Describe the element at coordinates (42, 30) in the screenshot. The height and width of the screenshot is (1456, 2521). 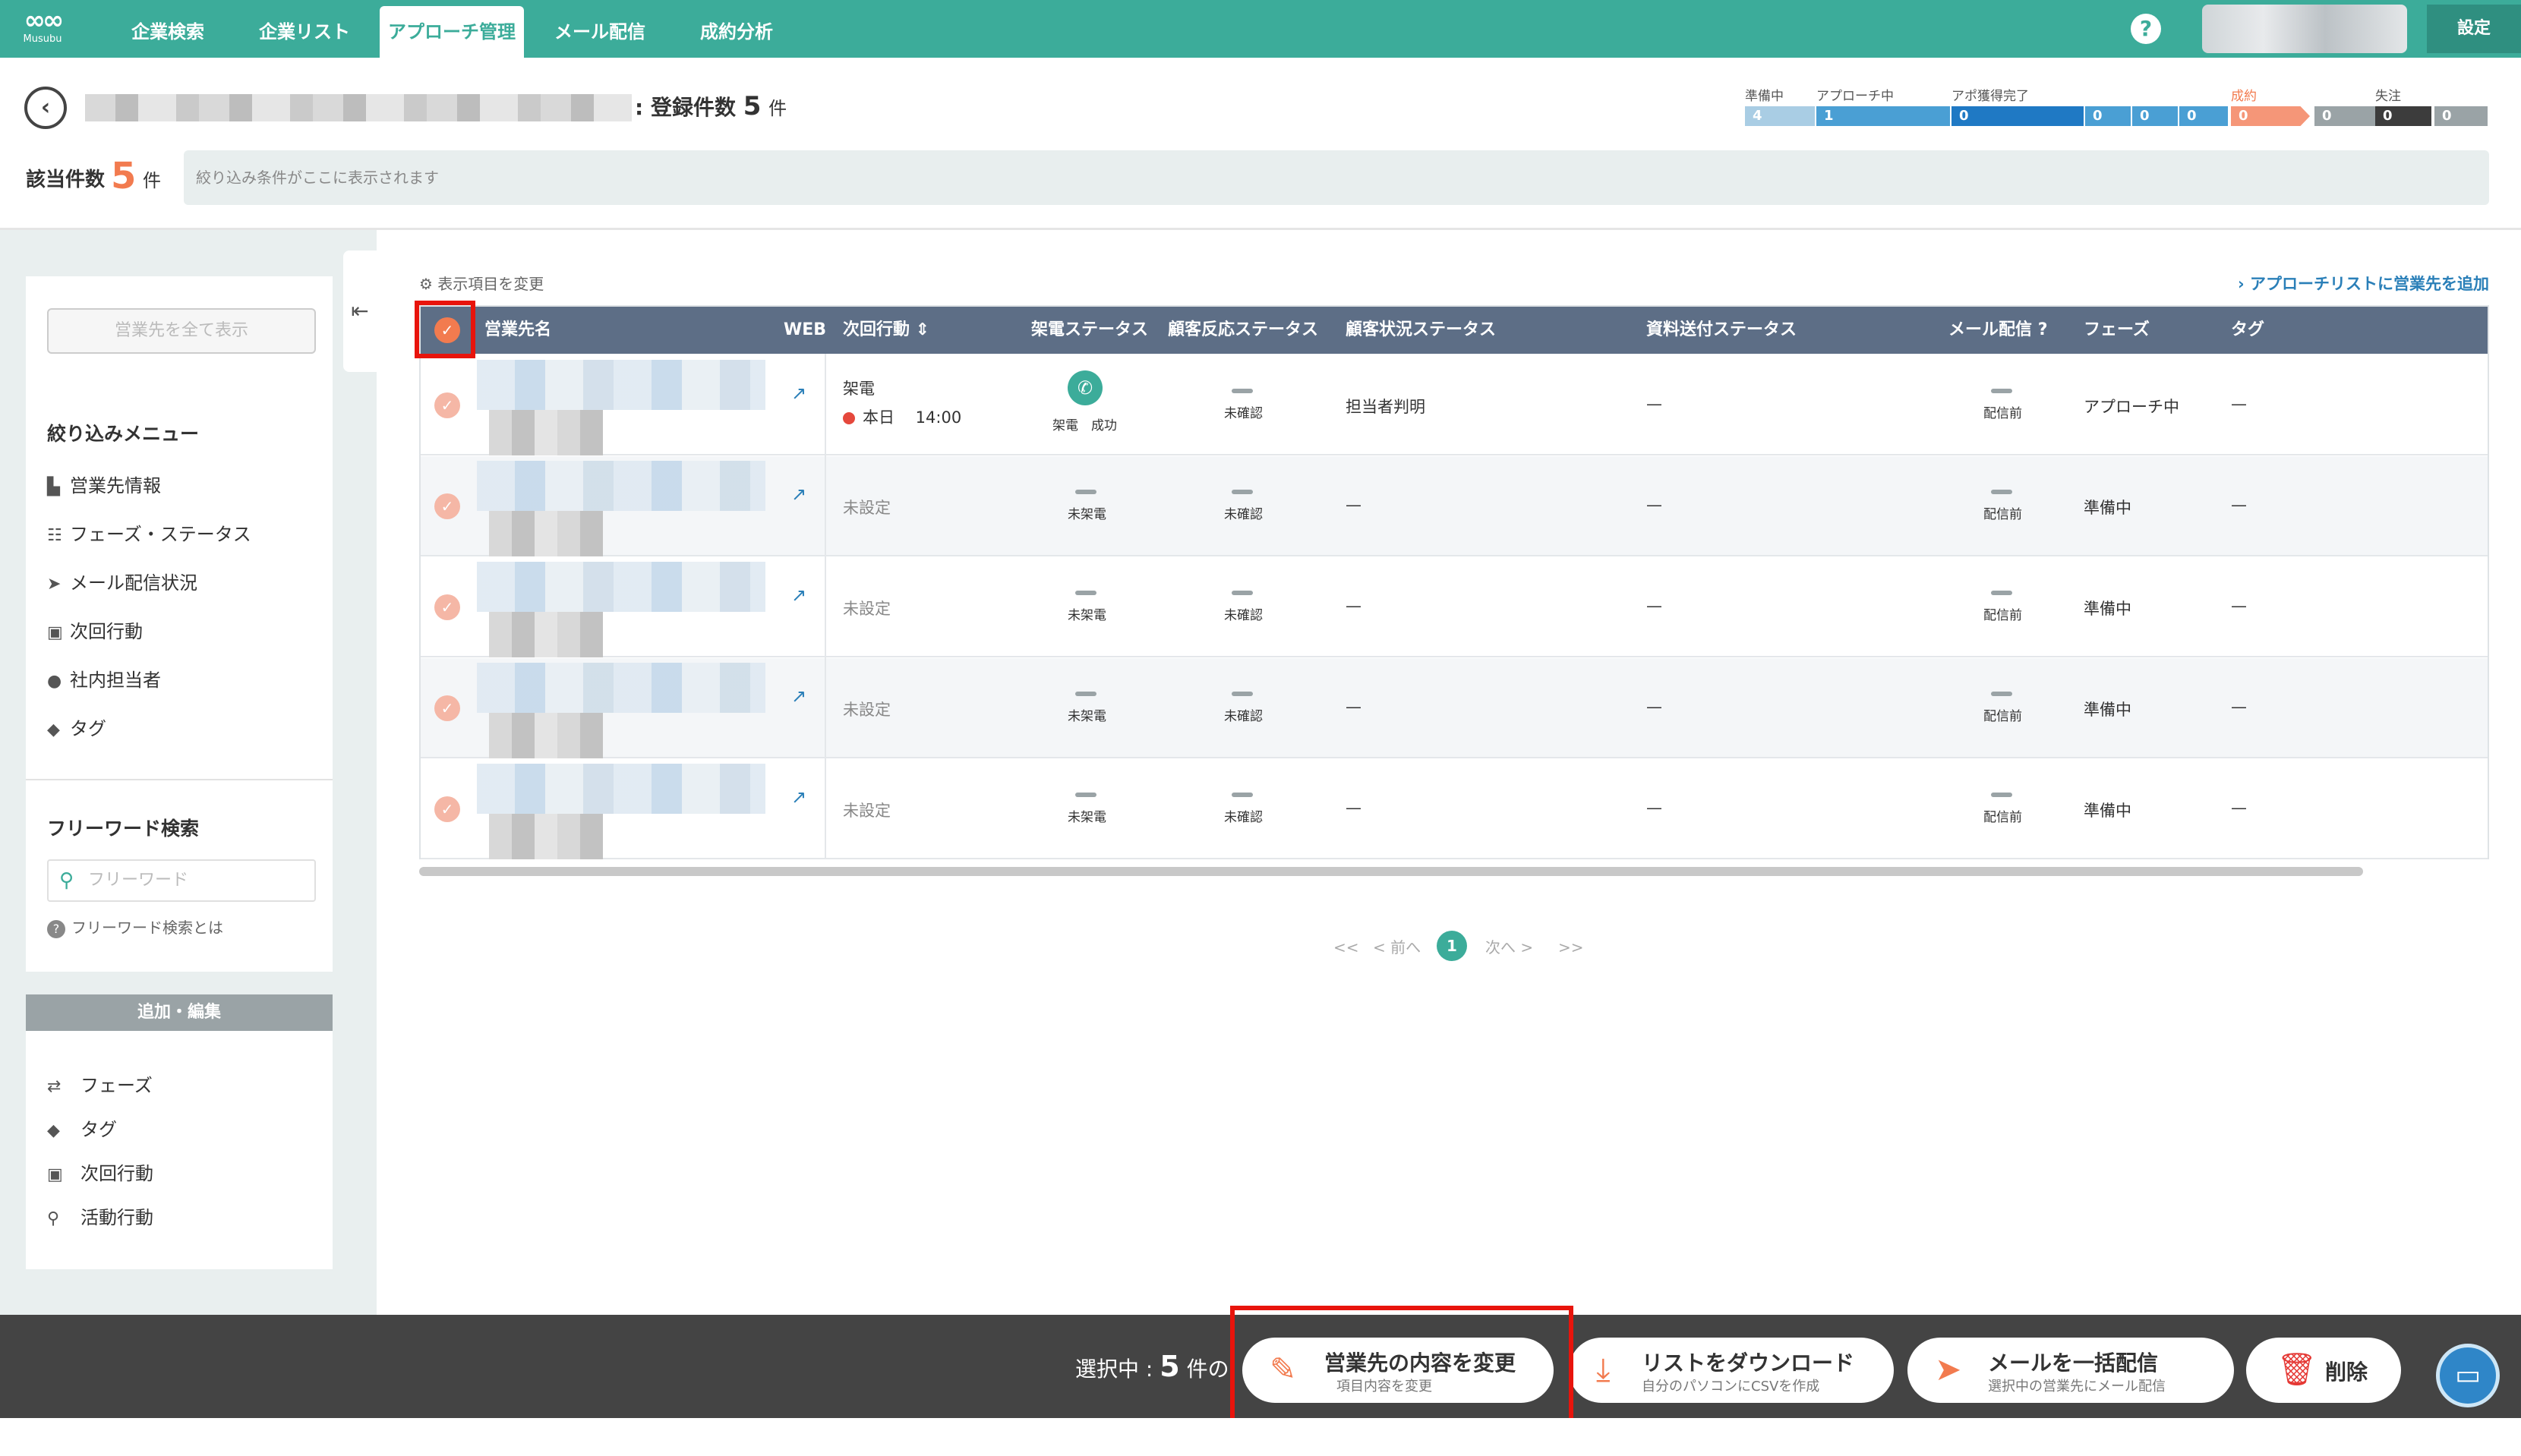
I see `musubu-logo: ∞∞ Musubu` at that location.